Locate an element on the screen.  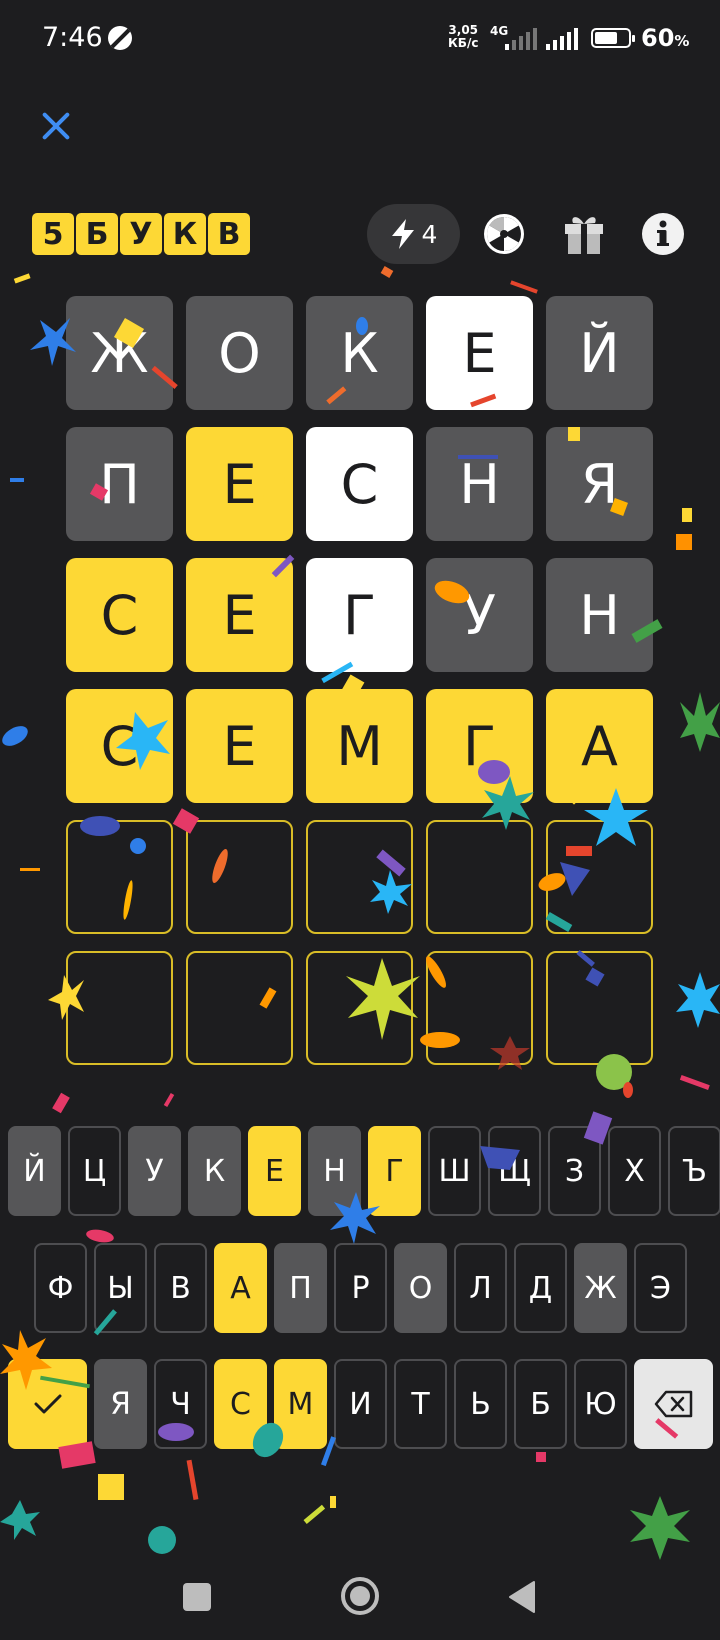
board-tile: К is located at coordinates (359, 353).